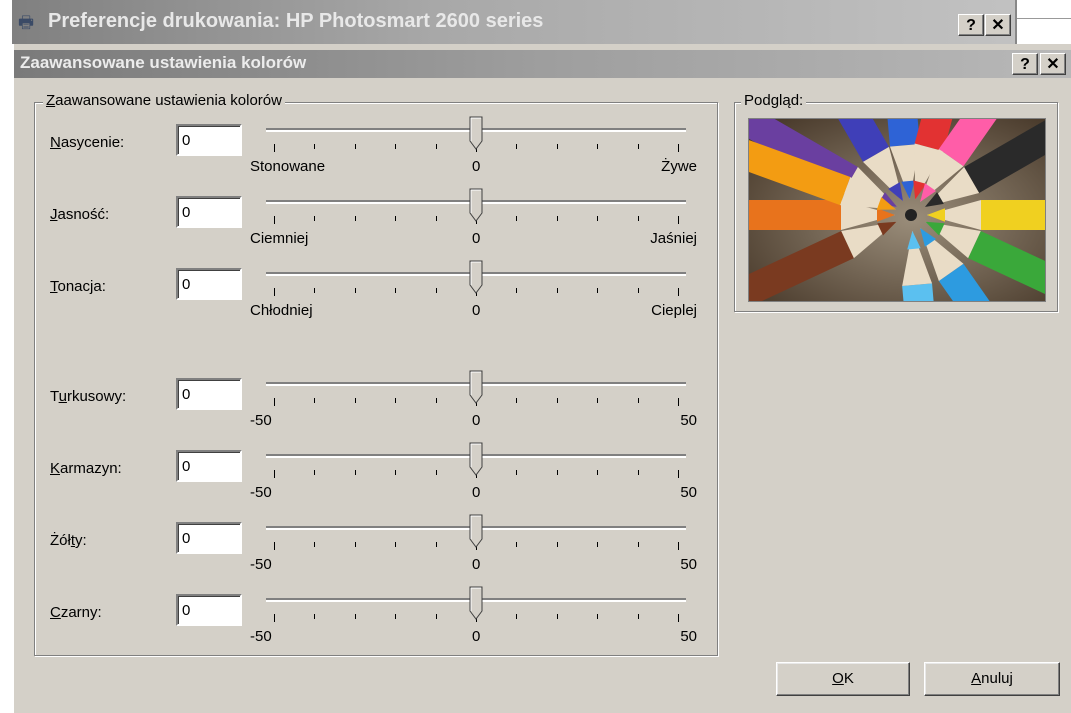 Image resolution: width=1071 pixels, height=713 pixels. Describe the element at coordinates (476, 531) in the screenshot. I see `zolty-slider-thumb` at that location.